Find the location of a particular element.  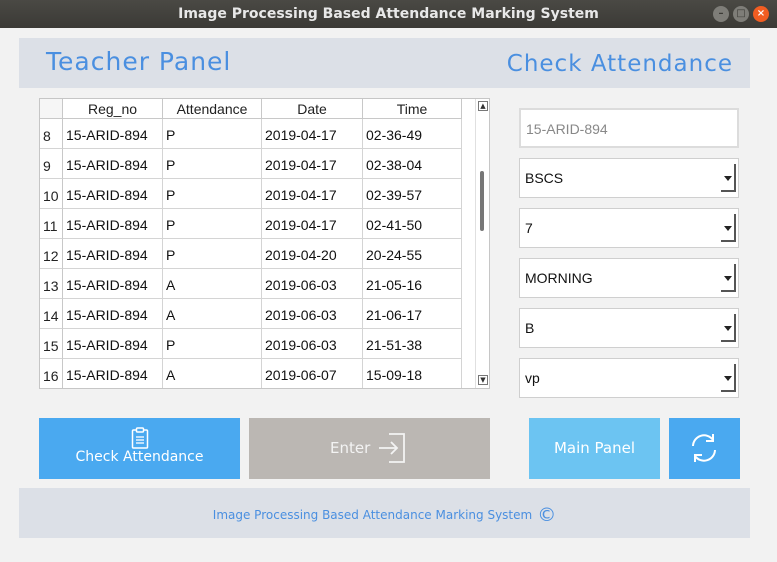

window-controls: – □ × is located at coordinates (741, 14).